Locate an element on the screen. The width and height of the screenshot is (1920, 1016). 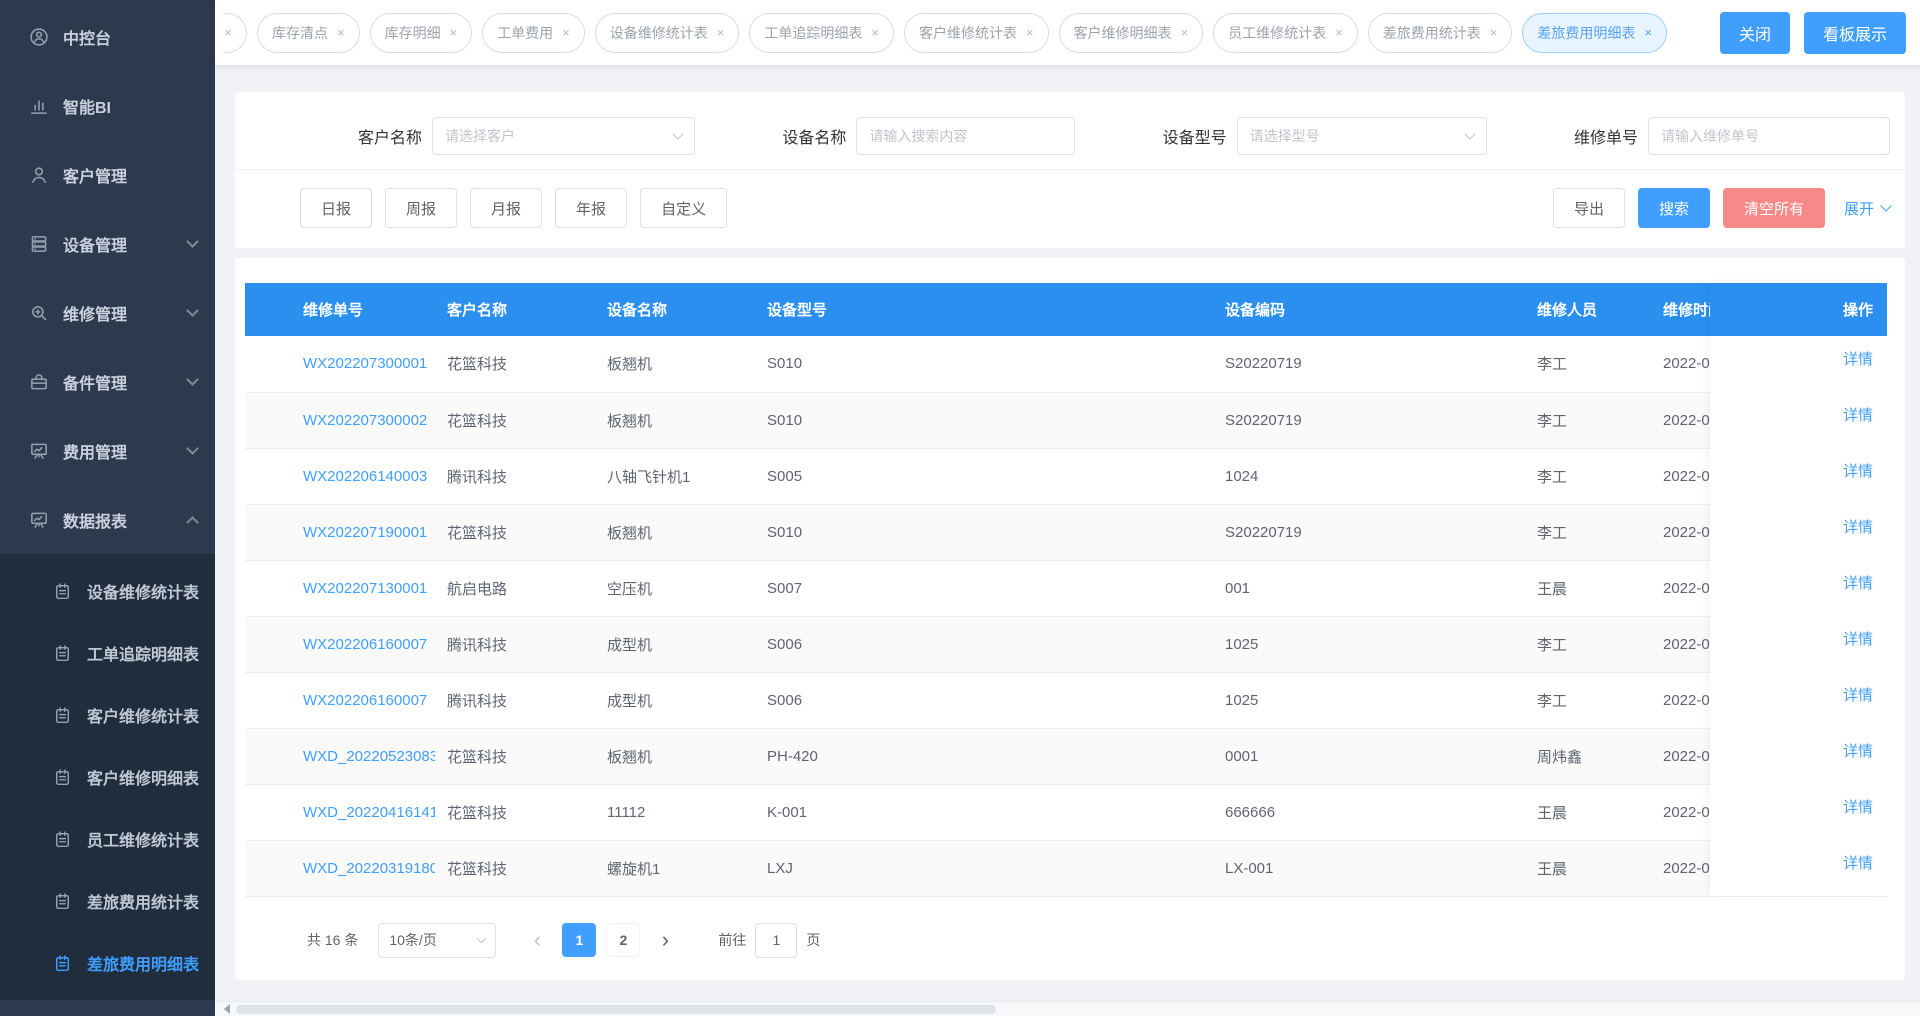
export-button: 导出 is located at coordinates (1588, 208).